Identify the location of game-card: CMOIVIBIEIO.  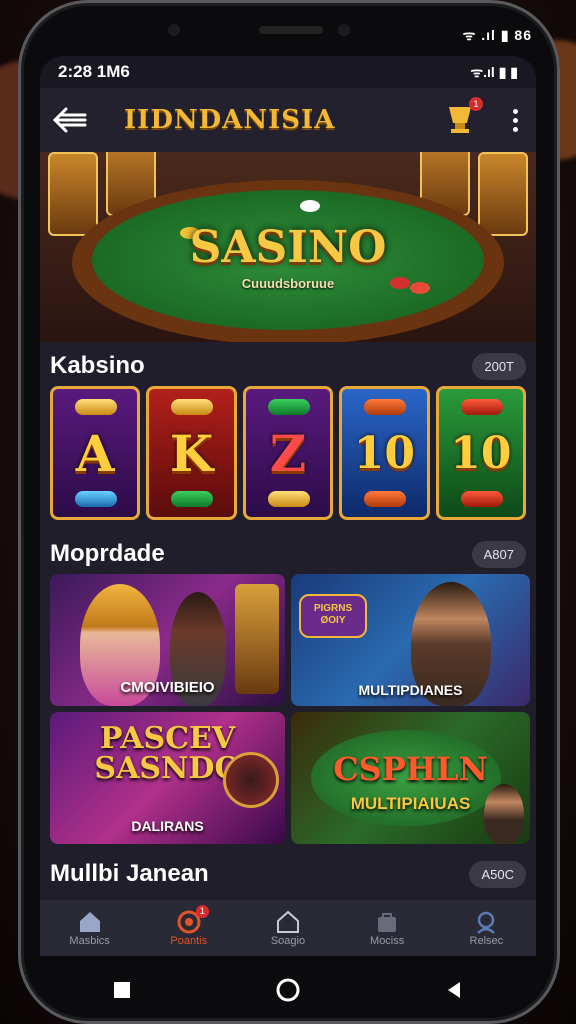
(167, 640).